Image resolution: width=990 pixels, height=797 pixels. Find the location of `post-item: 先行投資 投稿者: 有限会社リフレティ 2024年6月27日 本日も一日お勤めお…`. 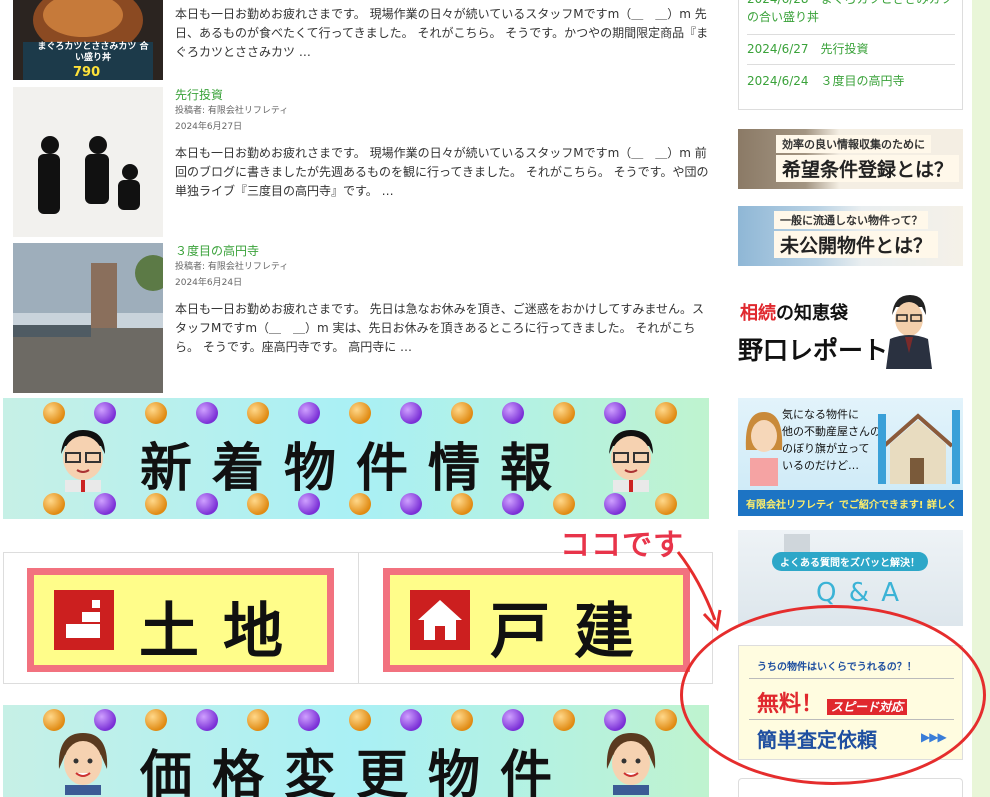

post-item: 先行投資 投稿者: 有限会社リフレティ 2024年6月27日 本日も一日お勤めお… is located at coordinates (363, 162).